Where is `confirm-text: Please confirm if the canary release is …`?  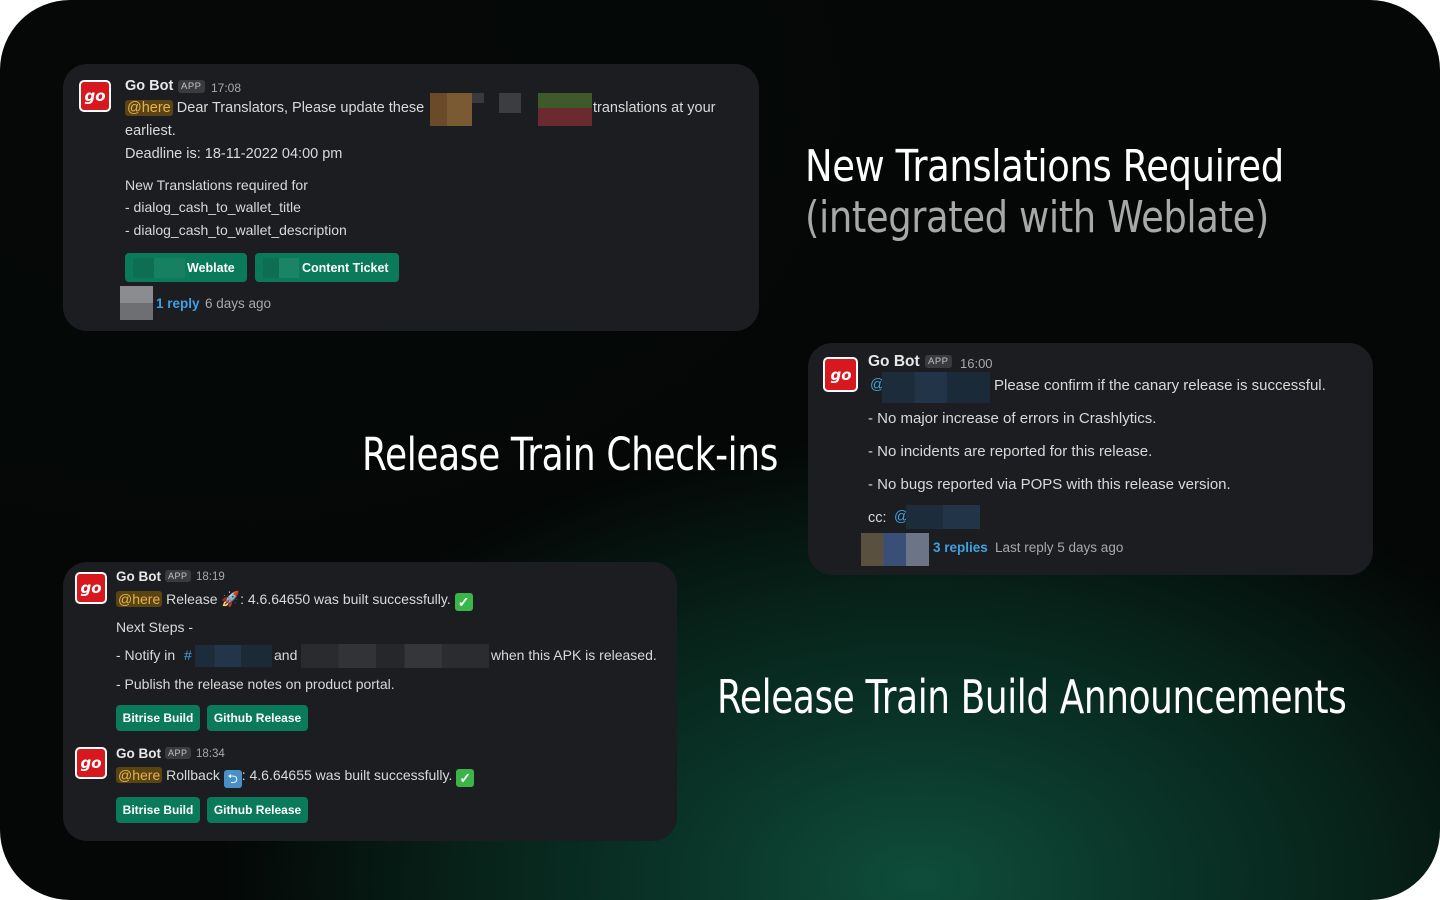
confirm-text: Please confirm if the canary release is … is located at coordinates (1160, 385).